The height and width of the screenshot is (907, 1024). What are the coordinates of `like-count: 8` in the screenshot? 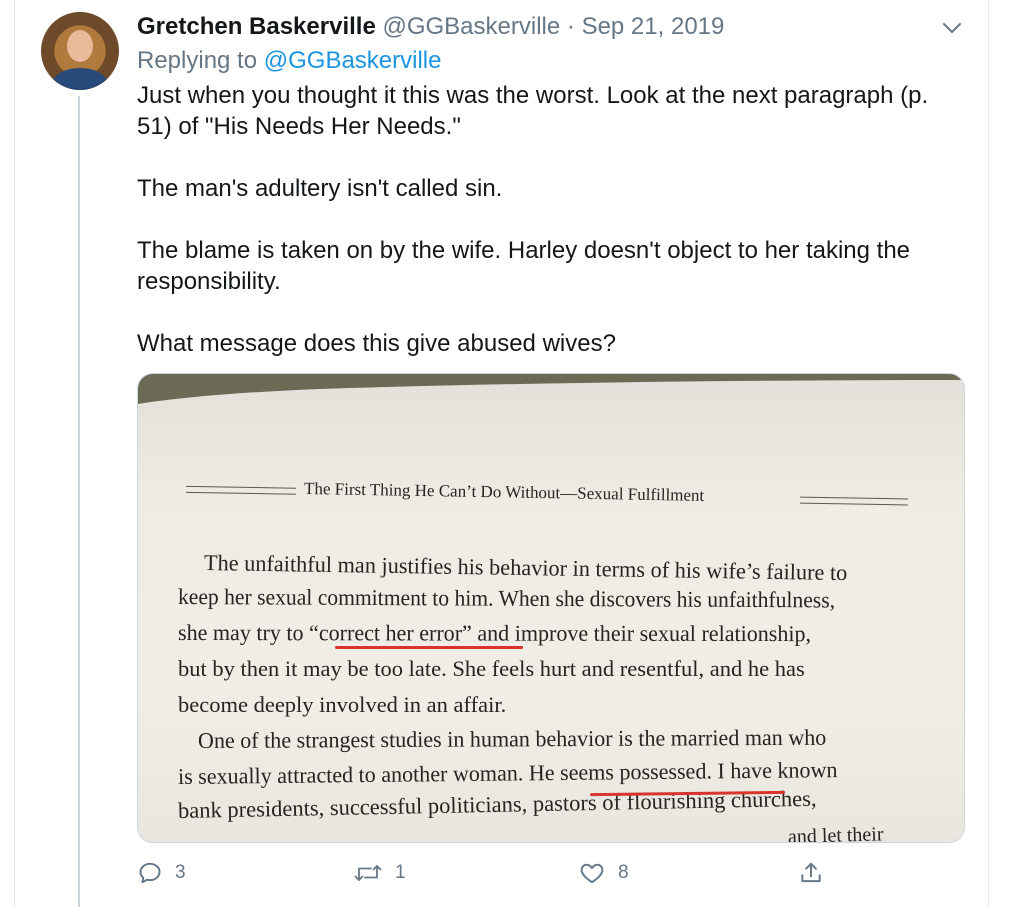 It's located at (623, 872).